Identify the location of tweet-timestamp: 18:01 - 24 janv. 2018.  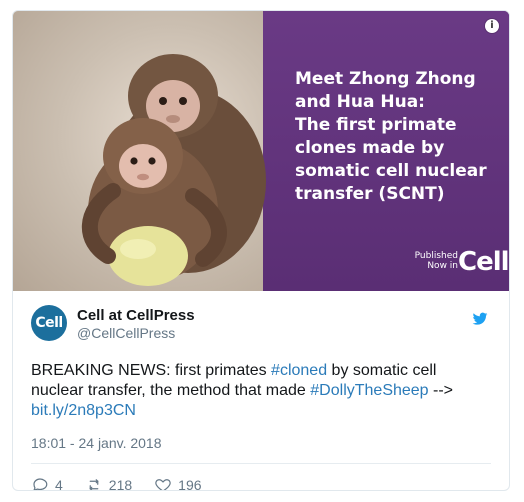
(261, 443).